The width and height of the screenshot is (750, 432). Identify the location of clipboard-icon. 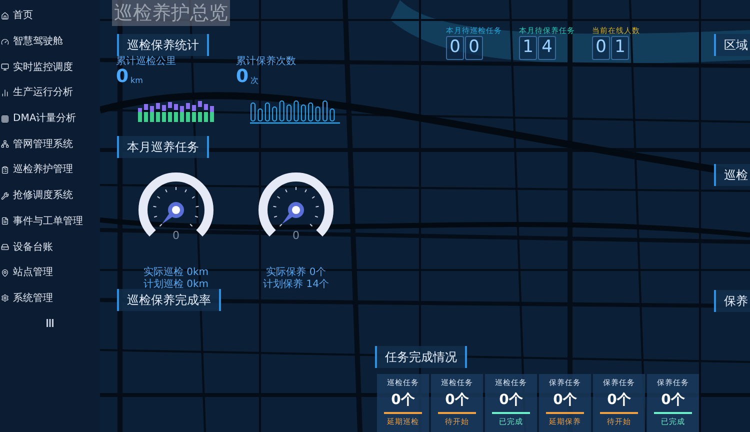
(5, 170).